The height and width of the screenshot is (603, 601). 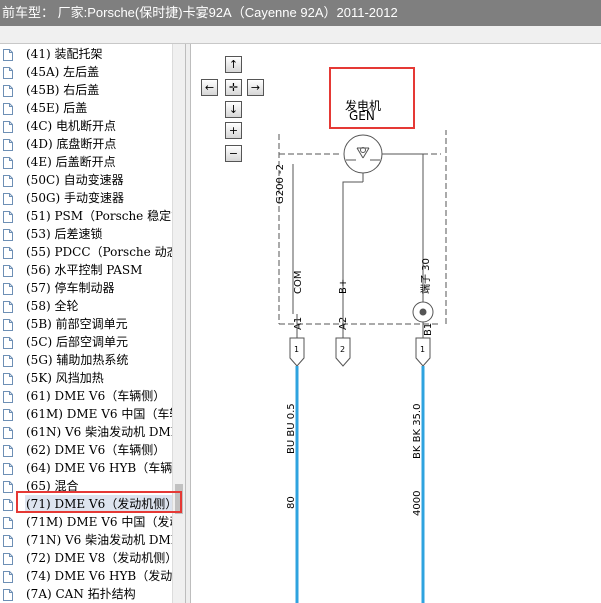 I want to click on tree-item-label: (71M) DME V6 中国（发动, so click(x=99, y=522).